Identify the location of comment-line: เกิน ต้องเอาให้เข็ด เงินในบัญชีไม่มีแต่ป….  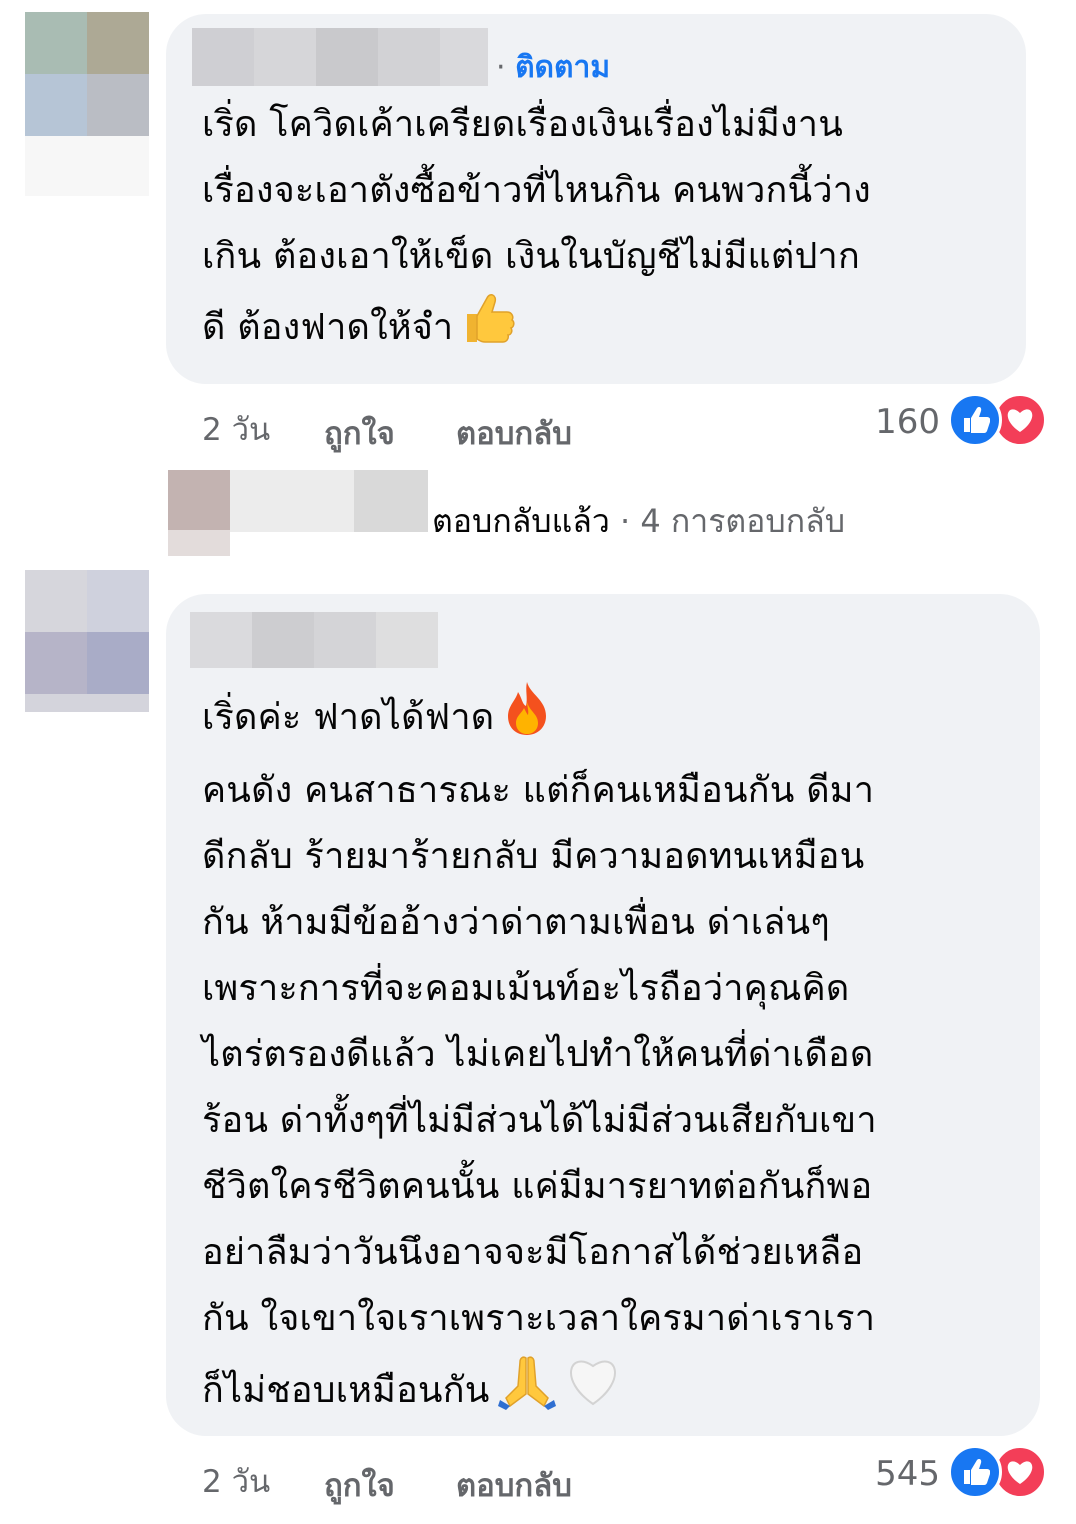
(531, 256).